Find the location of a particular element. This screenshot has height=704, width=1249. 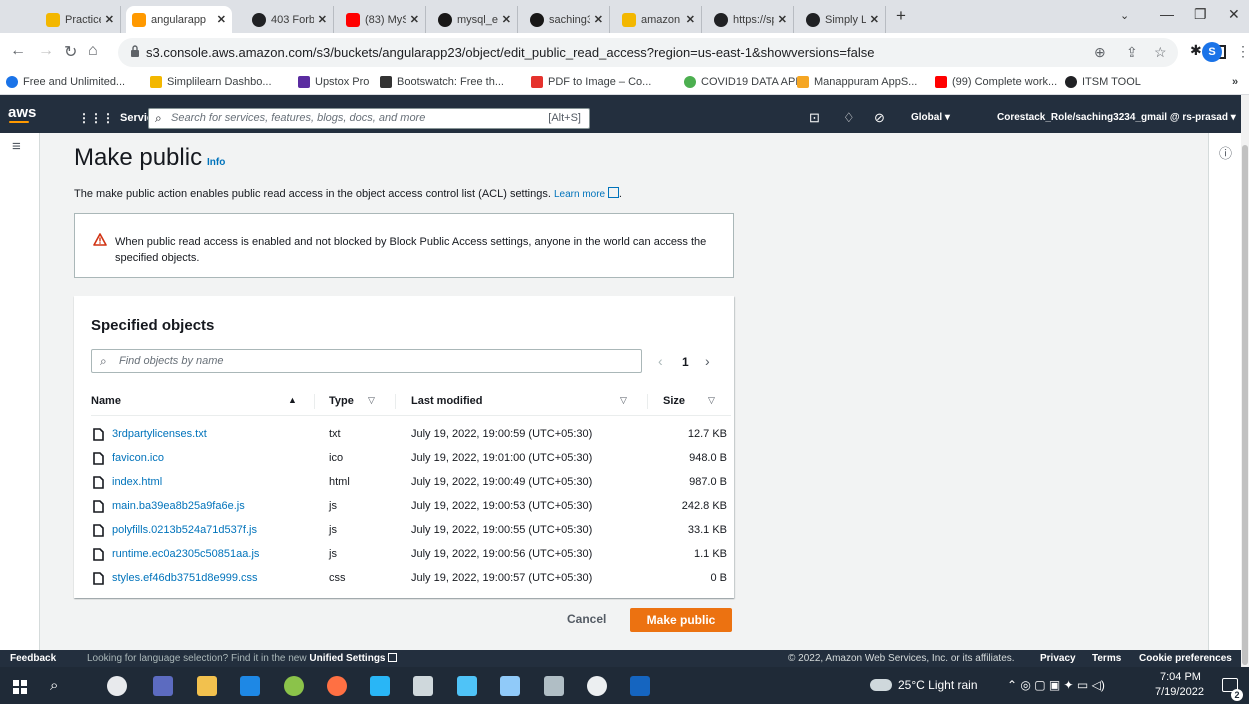

aws-logo: aws is located at coordinates (22, 112).